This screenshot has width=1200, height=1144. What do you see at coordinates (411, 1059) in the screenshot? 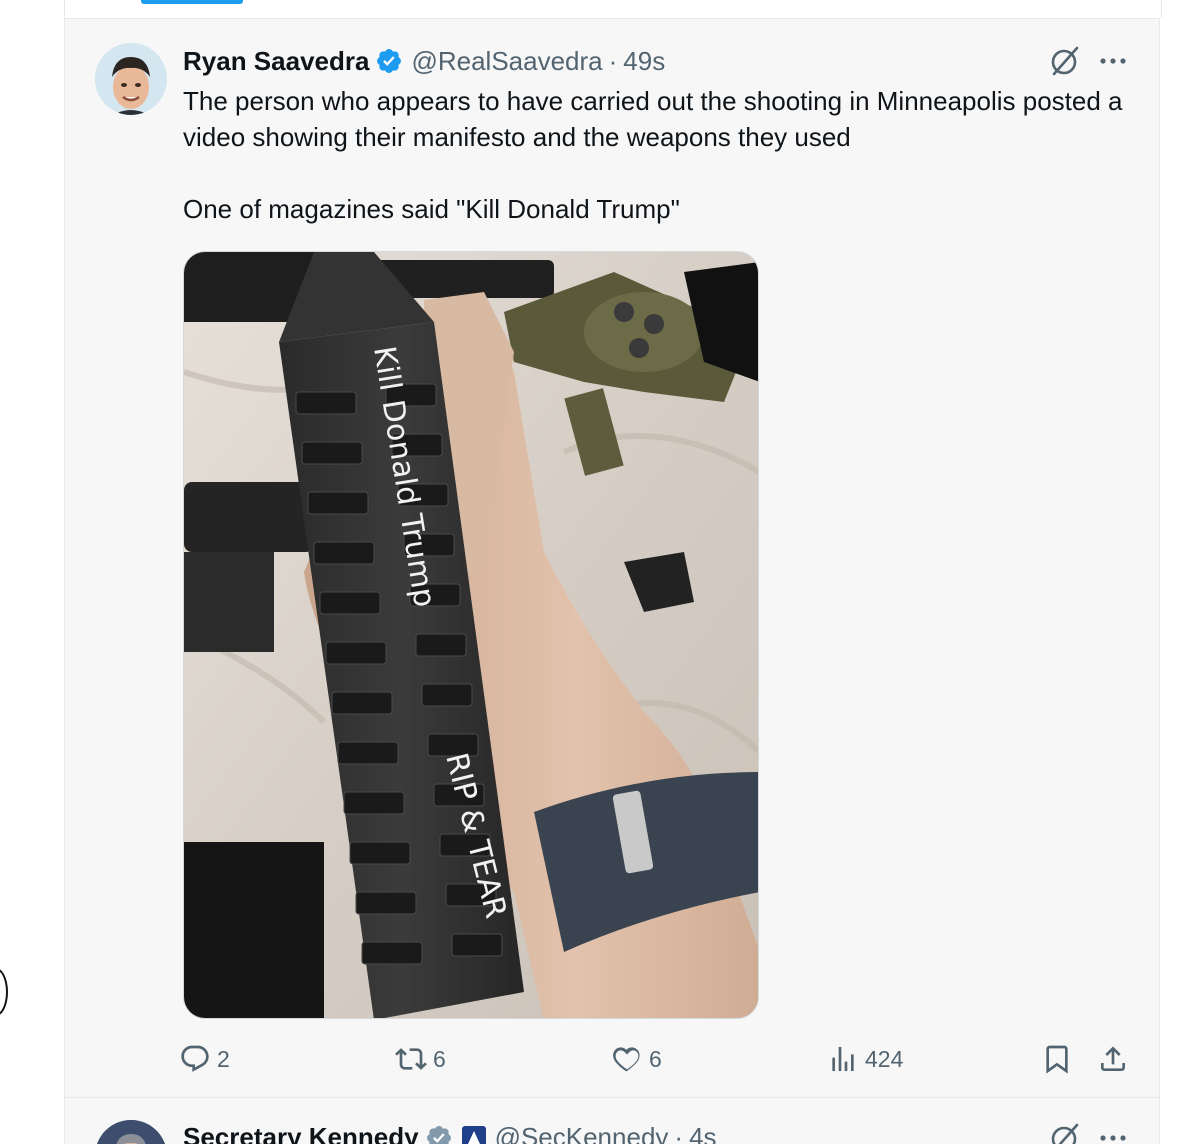
I see `repost-icon` at bounding box center [411, 1059].